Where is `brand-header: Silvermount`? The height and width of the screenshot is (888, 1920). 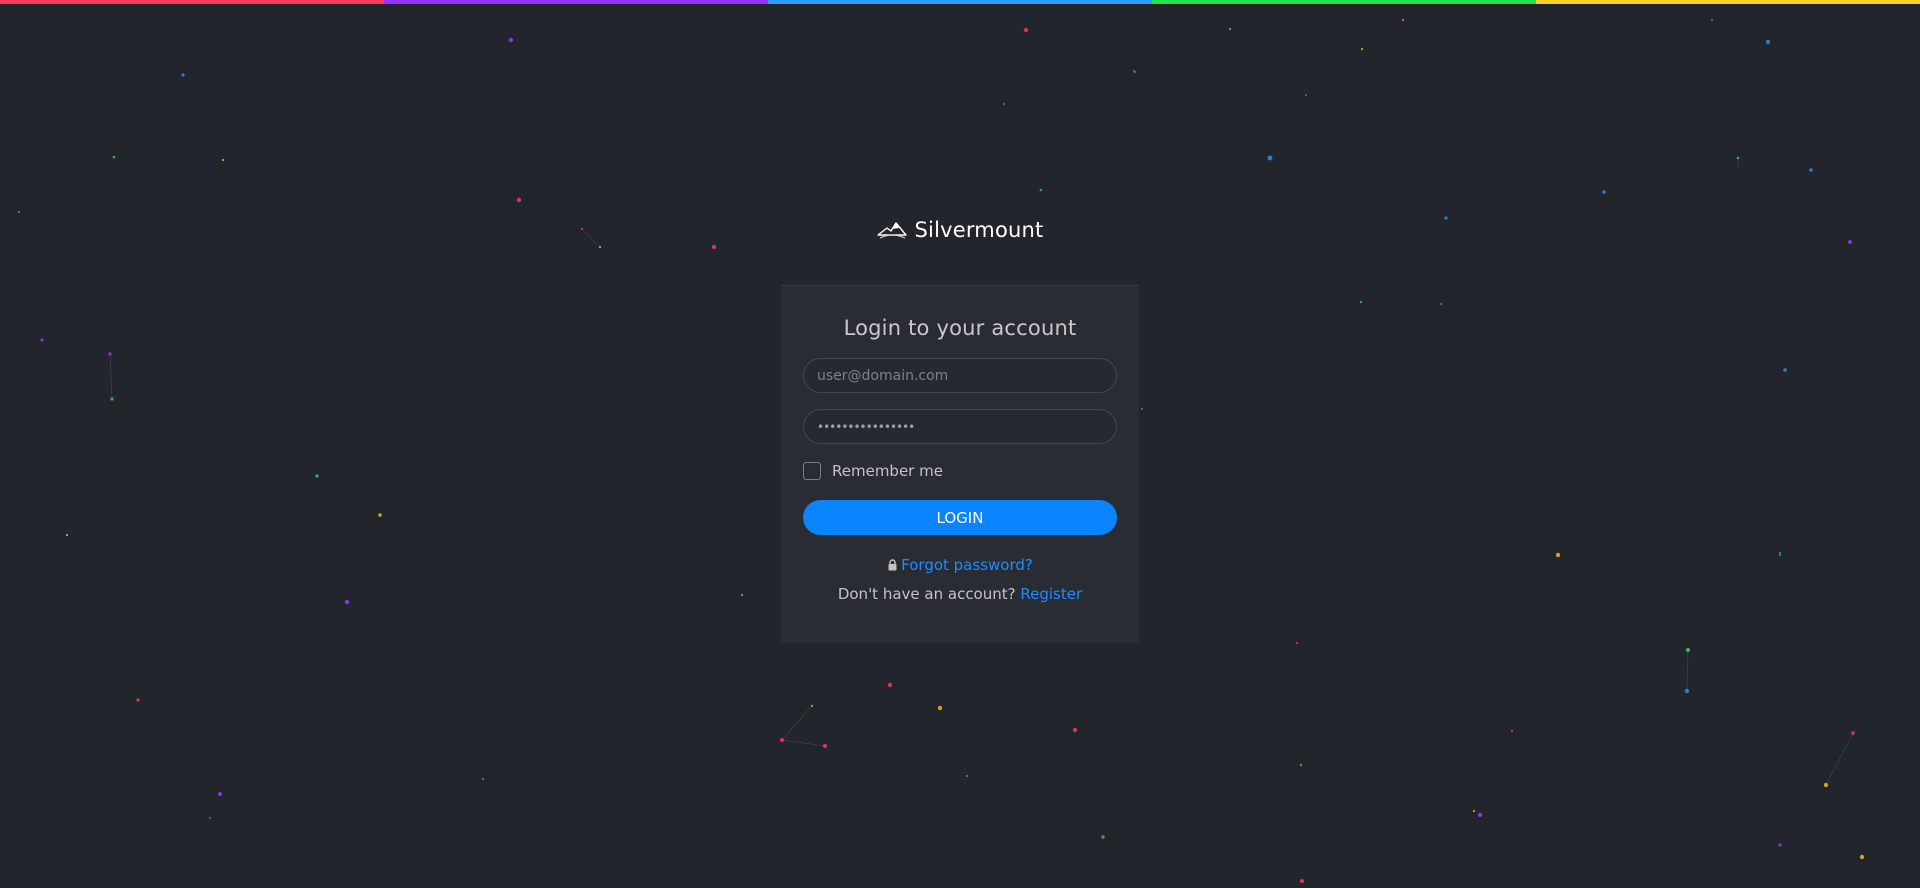
brand-header: Silvermount is located at coordinates (960, 230).